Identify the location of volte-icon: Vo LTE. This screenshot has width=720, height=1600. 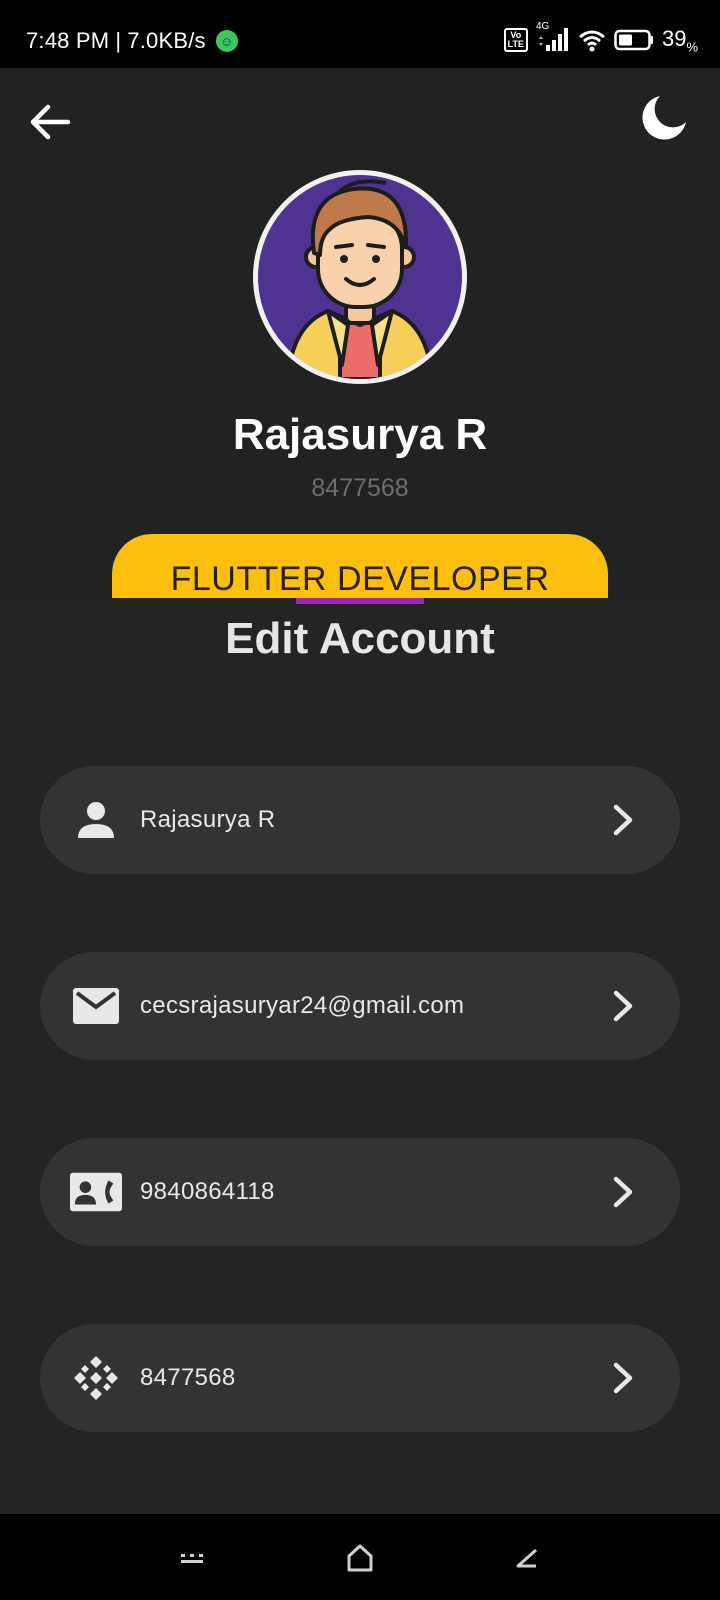
(515, 40).